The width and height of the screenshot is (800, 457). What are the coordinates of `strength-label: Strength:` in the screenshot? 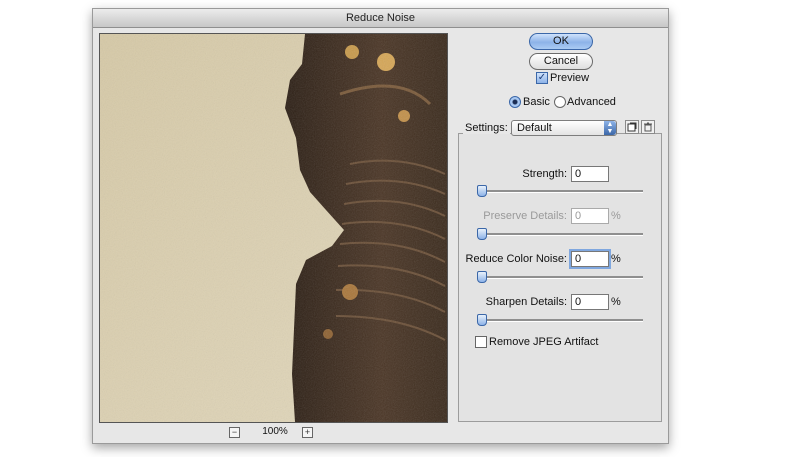 It's located at (544, 174).